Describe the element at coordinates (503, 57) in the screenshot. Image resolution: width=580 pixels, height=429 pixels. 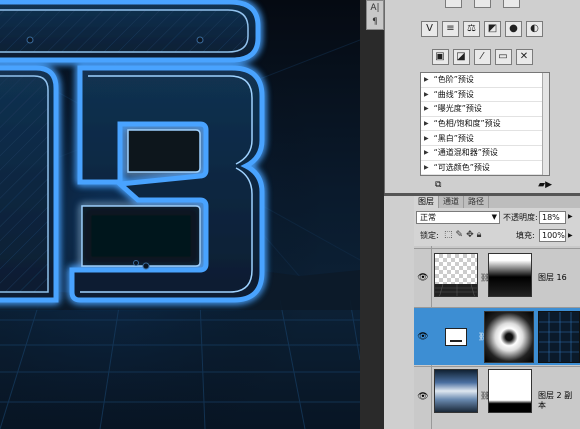
I see `gradient-map-icon: ▭` at that location.